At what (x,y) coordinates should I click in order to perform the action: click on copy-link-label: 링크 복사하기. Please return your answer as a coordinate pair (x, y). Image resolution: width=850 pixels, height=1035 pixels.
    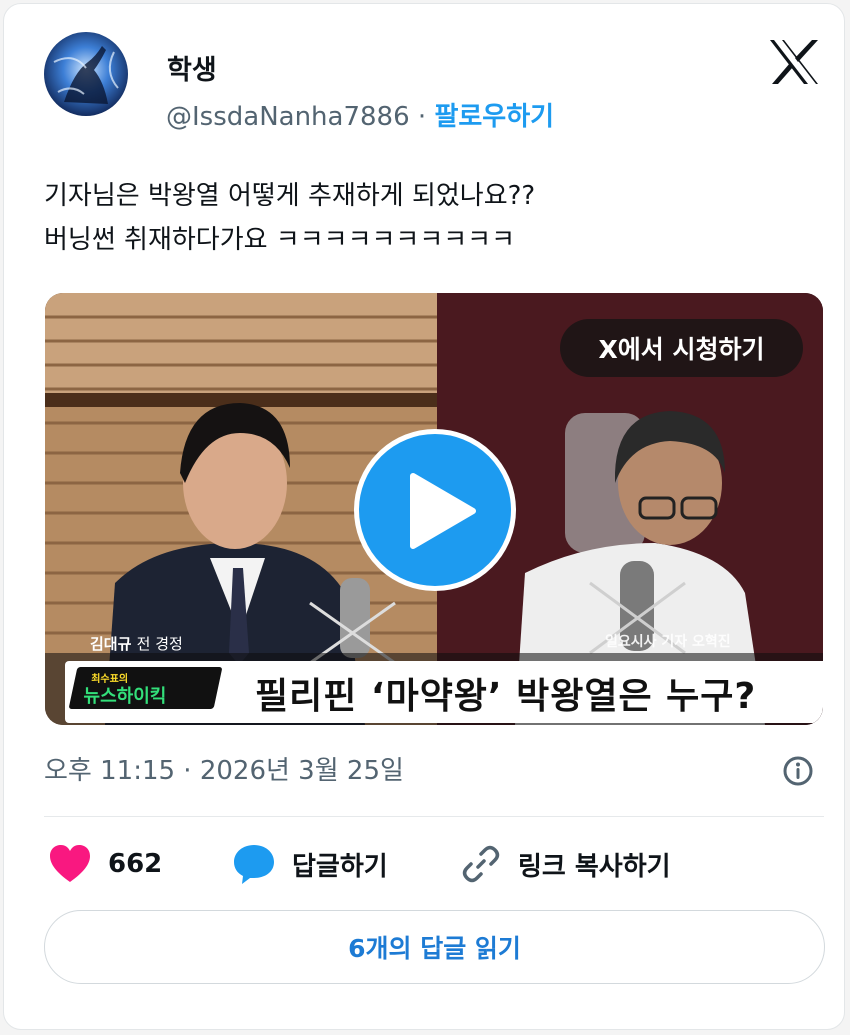
    Looking at the image, I should click on (594, 866).